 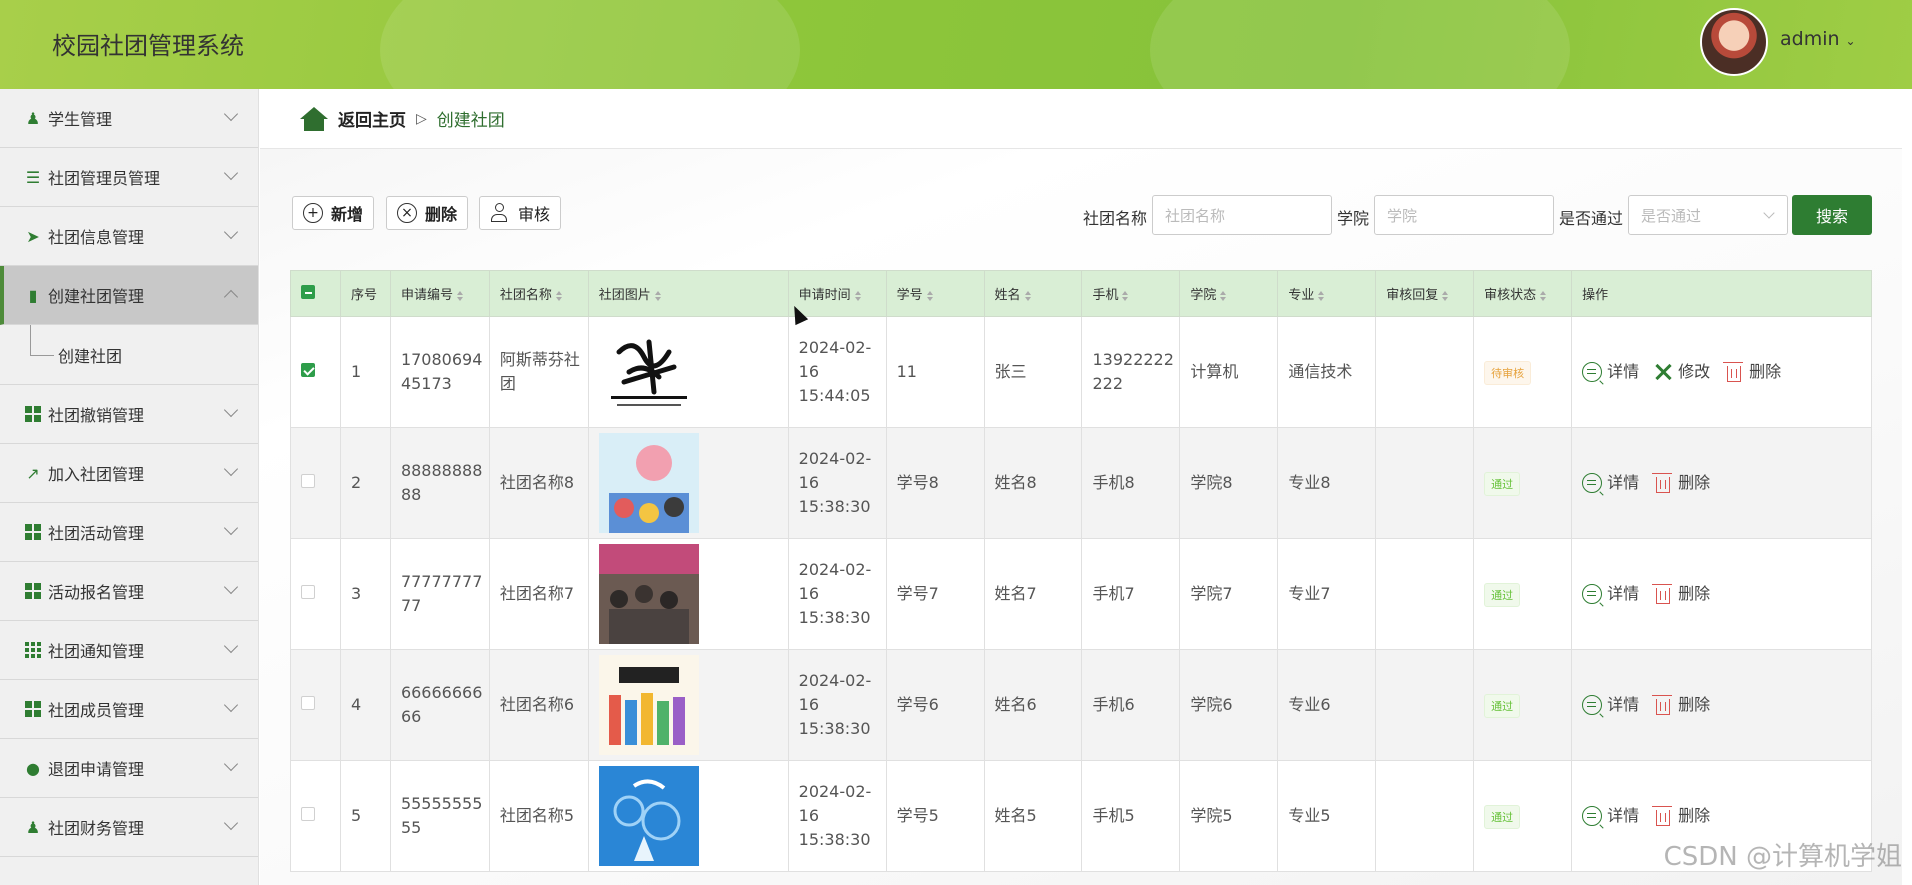 What do you see at coordinates (90, 356) in the screenshot?
I see `sidebar-subitem-label: 创建社团` at bounding box center [90, 356].